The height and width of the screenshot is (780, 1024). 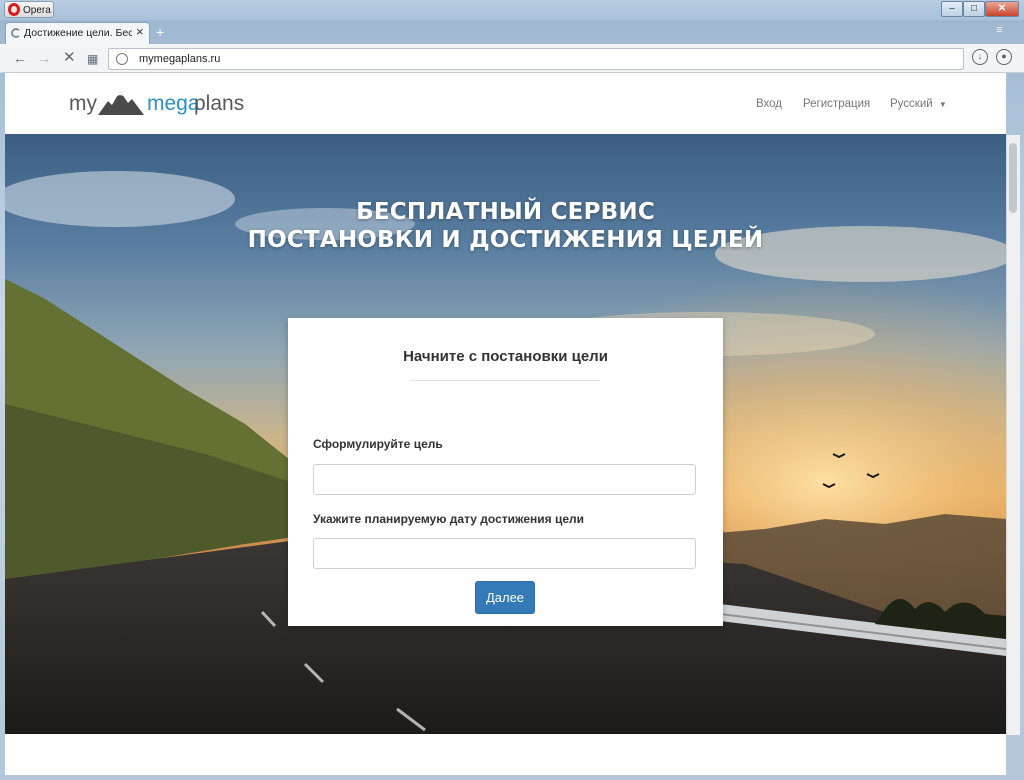 I want to click on title-divider, so click(x=505, y=380).